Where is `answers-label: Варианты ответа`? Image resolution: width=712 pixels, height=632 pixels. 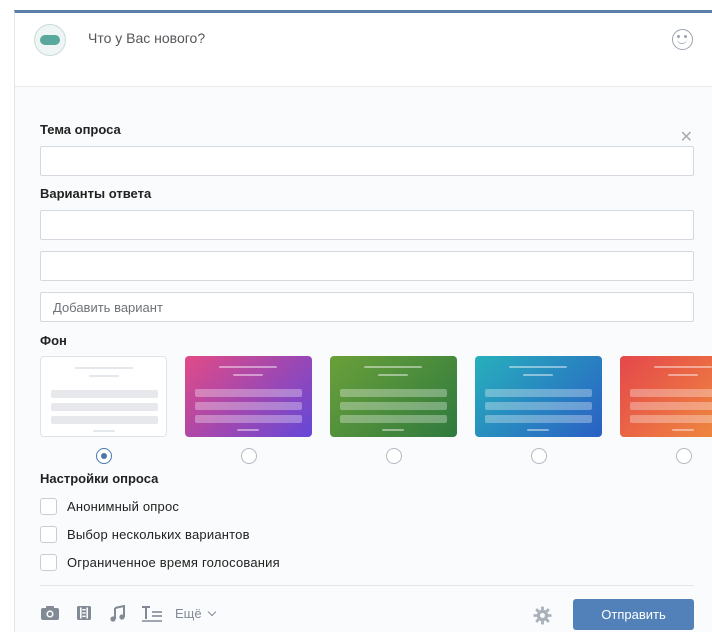
answers-label: Варианты ответа is located at coordinates (96, 193).